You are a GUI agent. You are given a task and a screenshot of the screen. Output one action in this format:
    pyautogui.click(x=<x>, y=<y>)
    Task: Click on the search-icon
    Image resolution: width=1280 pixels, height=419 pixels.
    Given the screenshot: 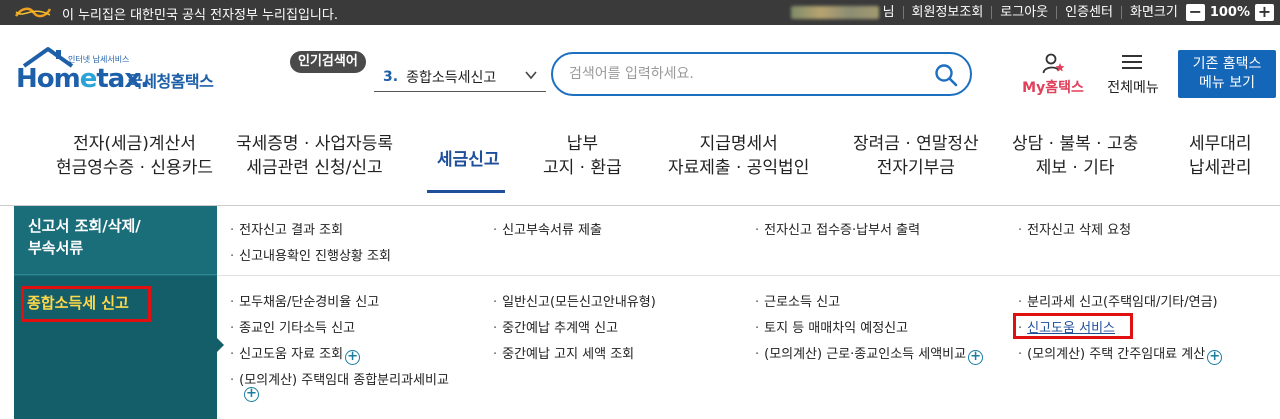 What is the action you would take?
    pyautogui.click(x=946, y=75)
    